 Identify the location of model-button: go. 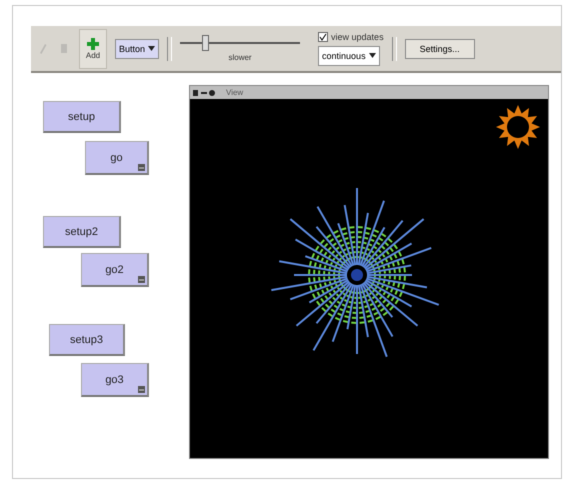
(117, 158).